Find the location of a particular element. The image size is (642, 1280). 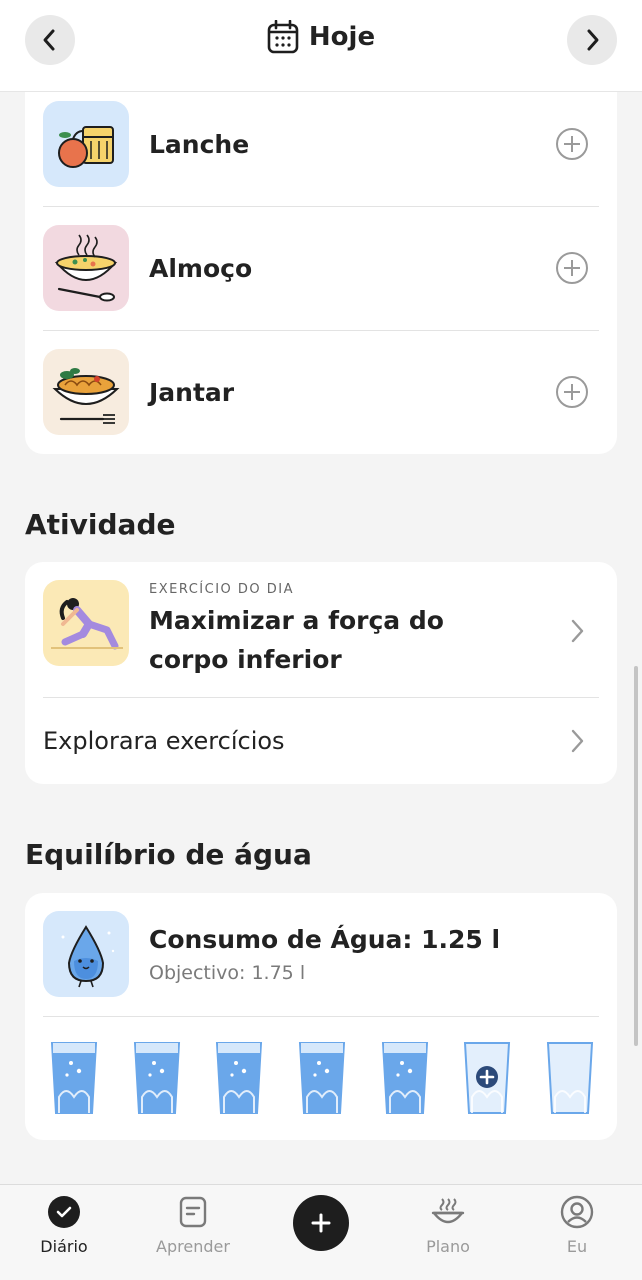

user-circle-icon is located at coordinates (577, 1212).